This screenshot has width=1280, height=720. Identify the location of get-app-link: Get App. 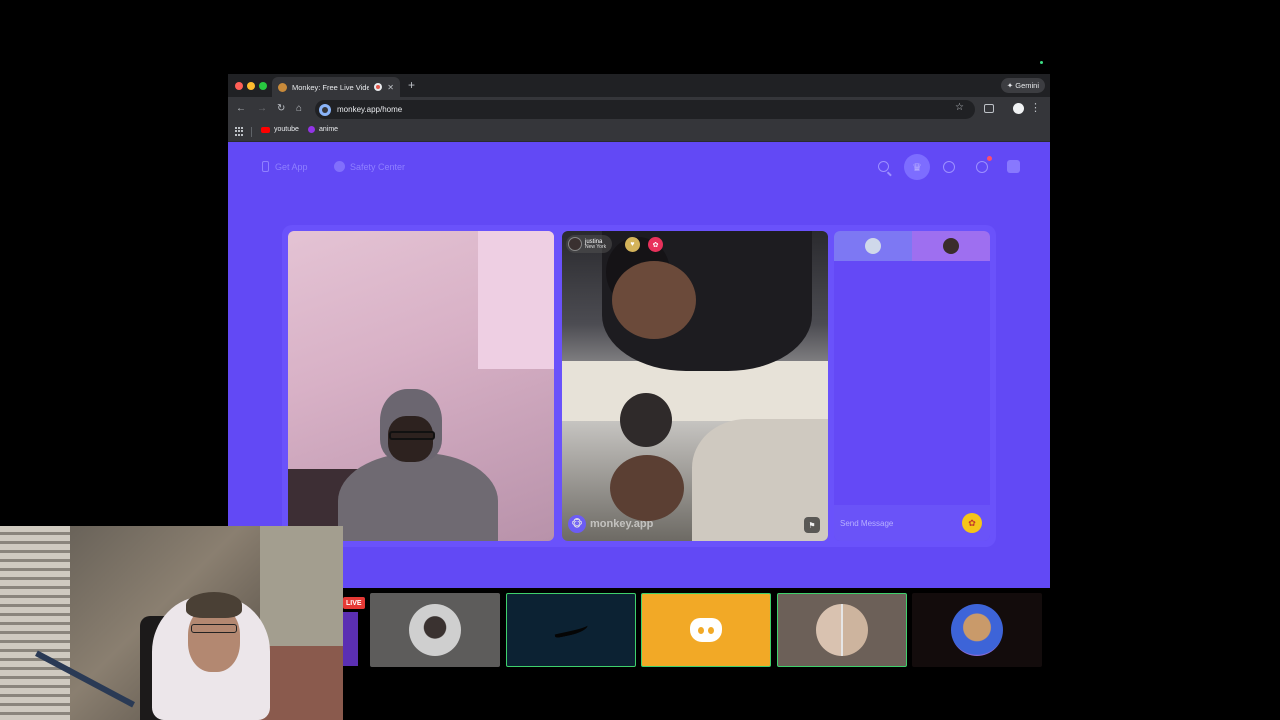
(285, 166).